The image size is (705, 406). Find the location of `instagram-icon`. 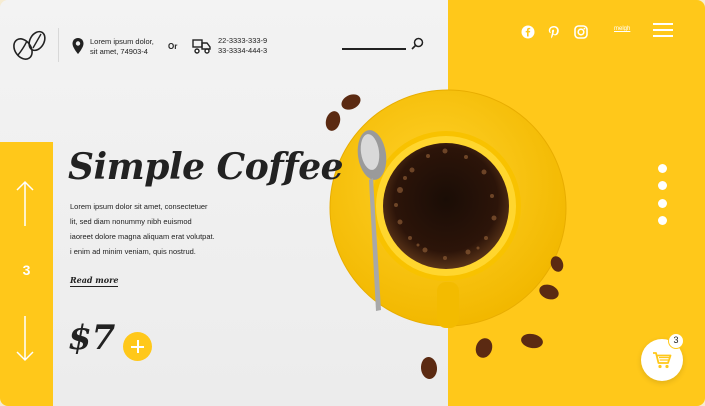

instagram-icon is located at coordinates (581, 32).